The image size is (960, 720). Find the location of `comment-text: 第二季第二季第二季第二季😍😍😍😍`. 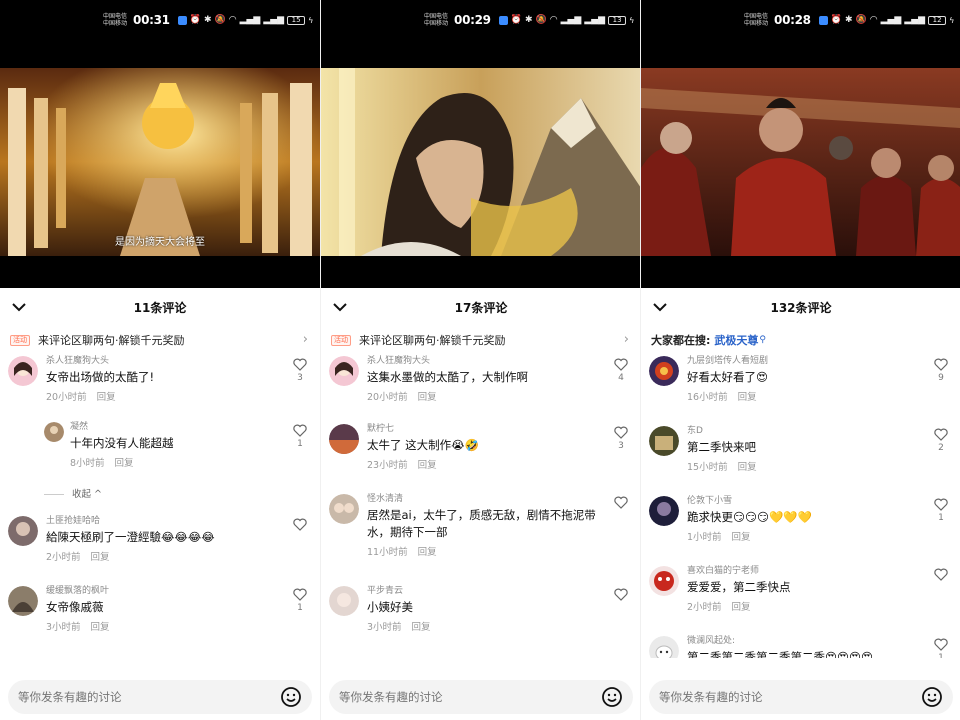

comment-text: 第二季第二季第二季第二季😍😍😍😍 is located at coordinates (780, 654).